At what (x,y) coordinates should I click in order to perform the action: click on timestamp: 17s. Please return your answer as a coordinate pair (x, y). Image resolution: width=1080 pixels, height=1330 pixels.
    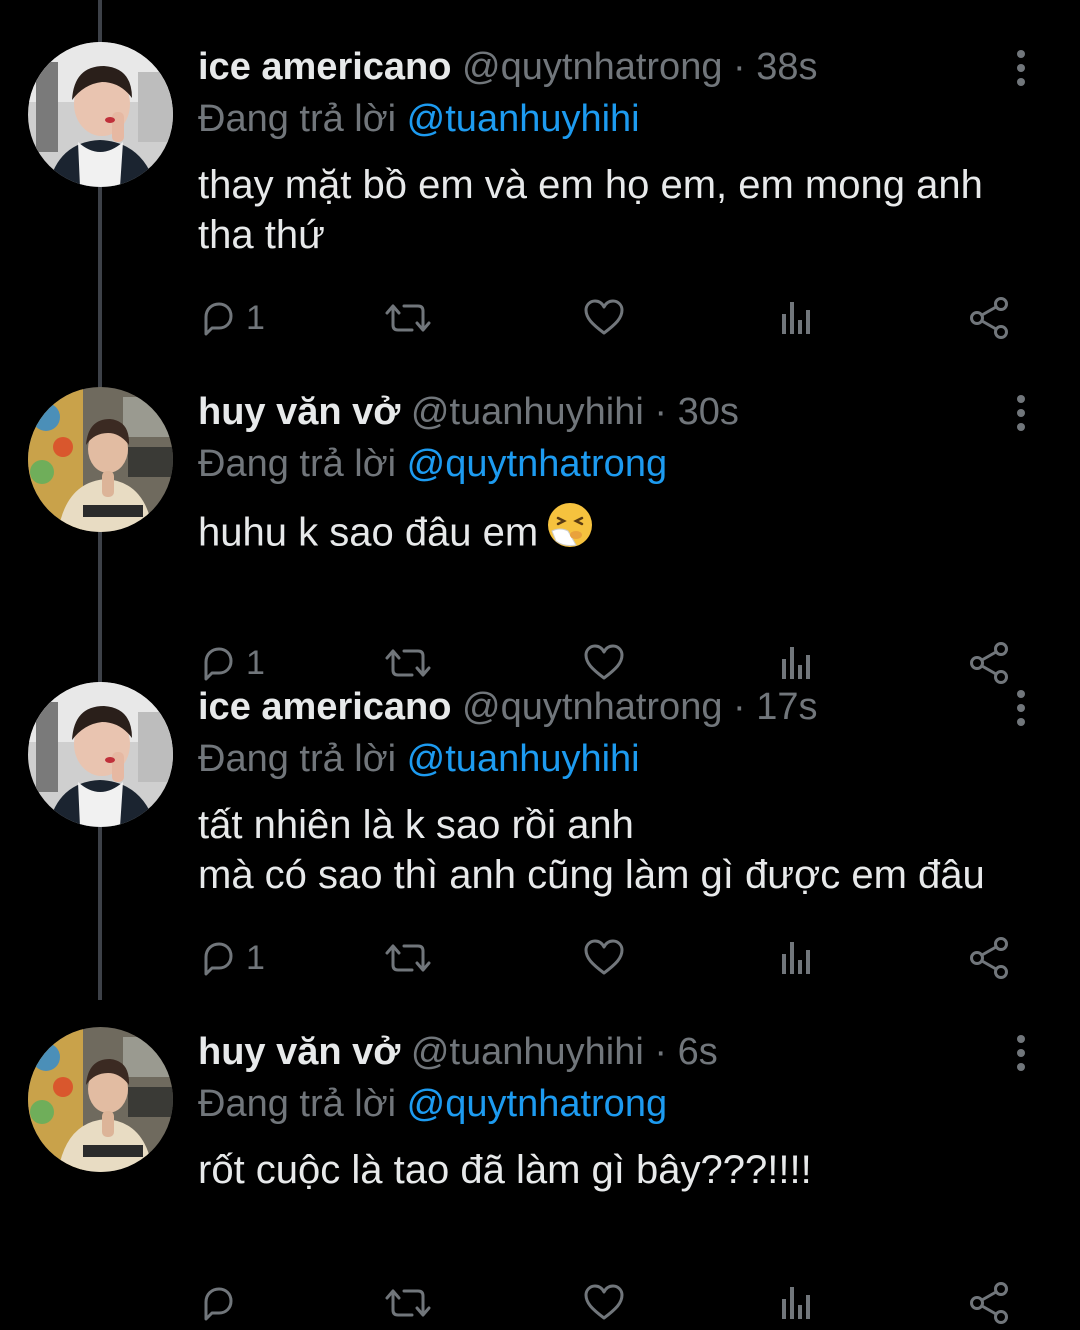
    Looking at the image, I should click on (786, 707).